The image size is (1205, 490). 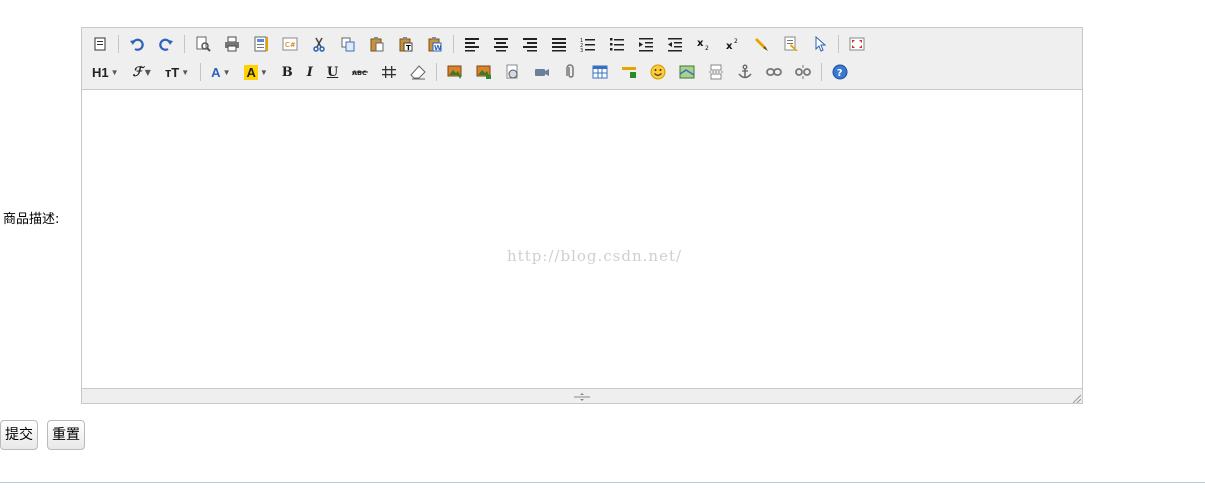 What do you see at coordinates (803, 72) in the screenshot?
I see `unlink-icon` at bounding box center [803, 72].